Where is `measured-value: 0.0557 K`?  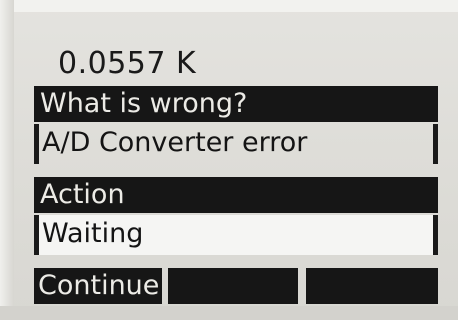 measured-value: 0.0557 K is located at coordinates (127, 63).